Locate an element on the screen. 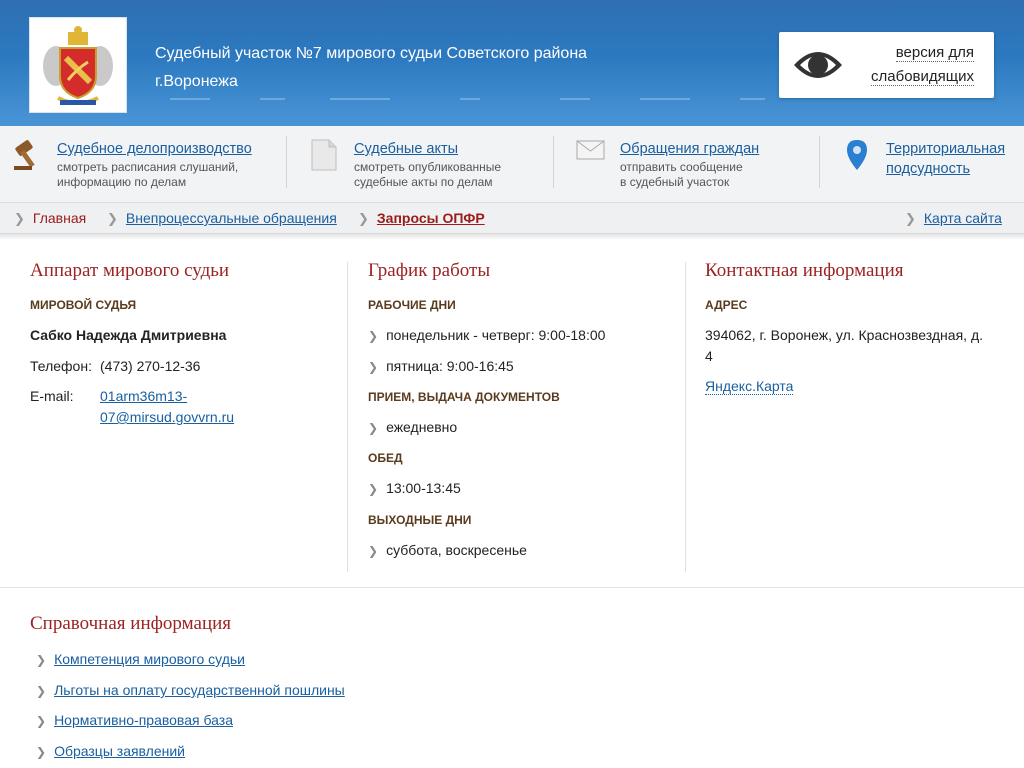  section-divider is located at coordinates (512, 587).